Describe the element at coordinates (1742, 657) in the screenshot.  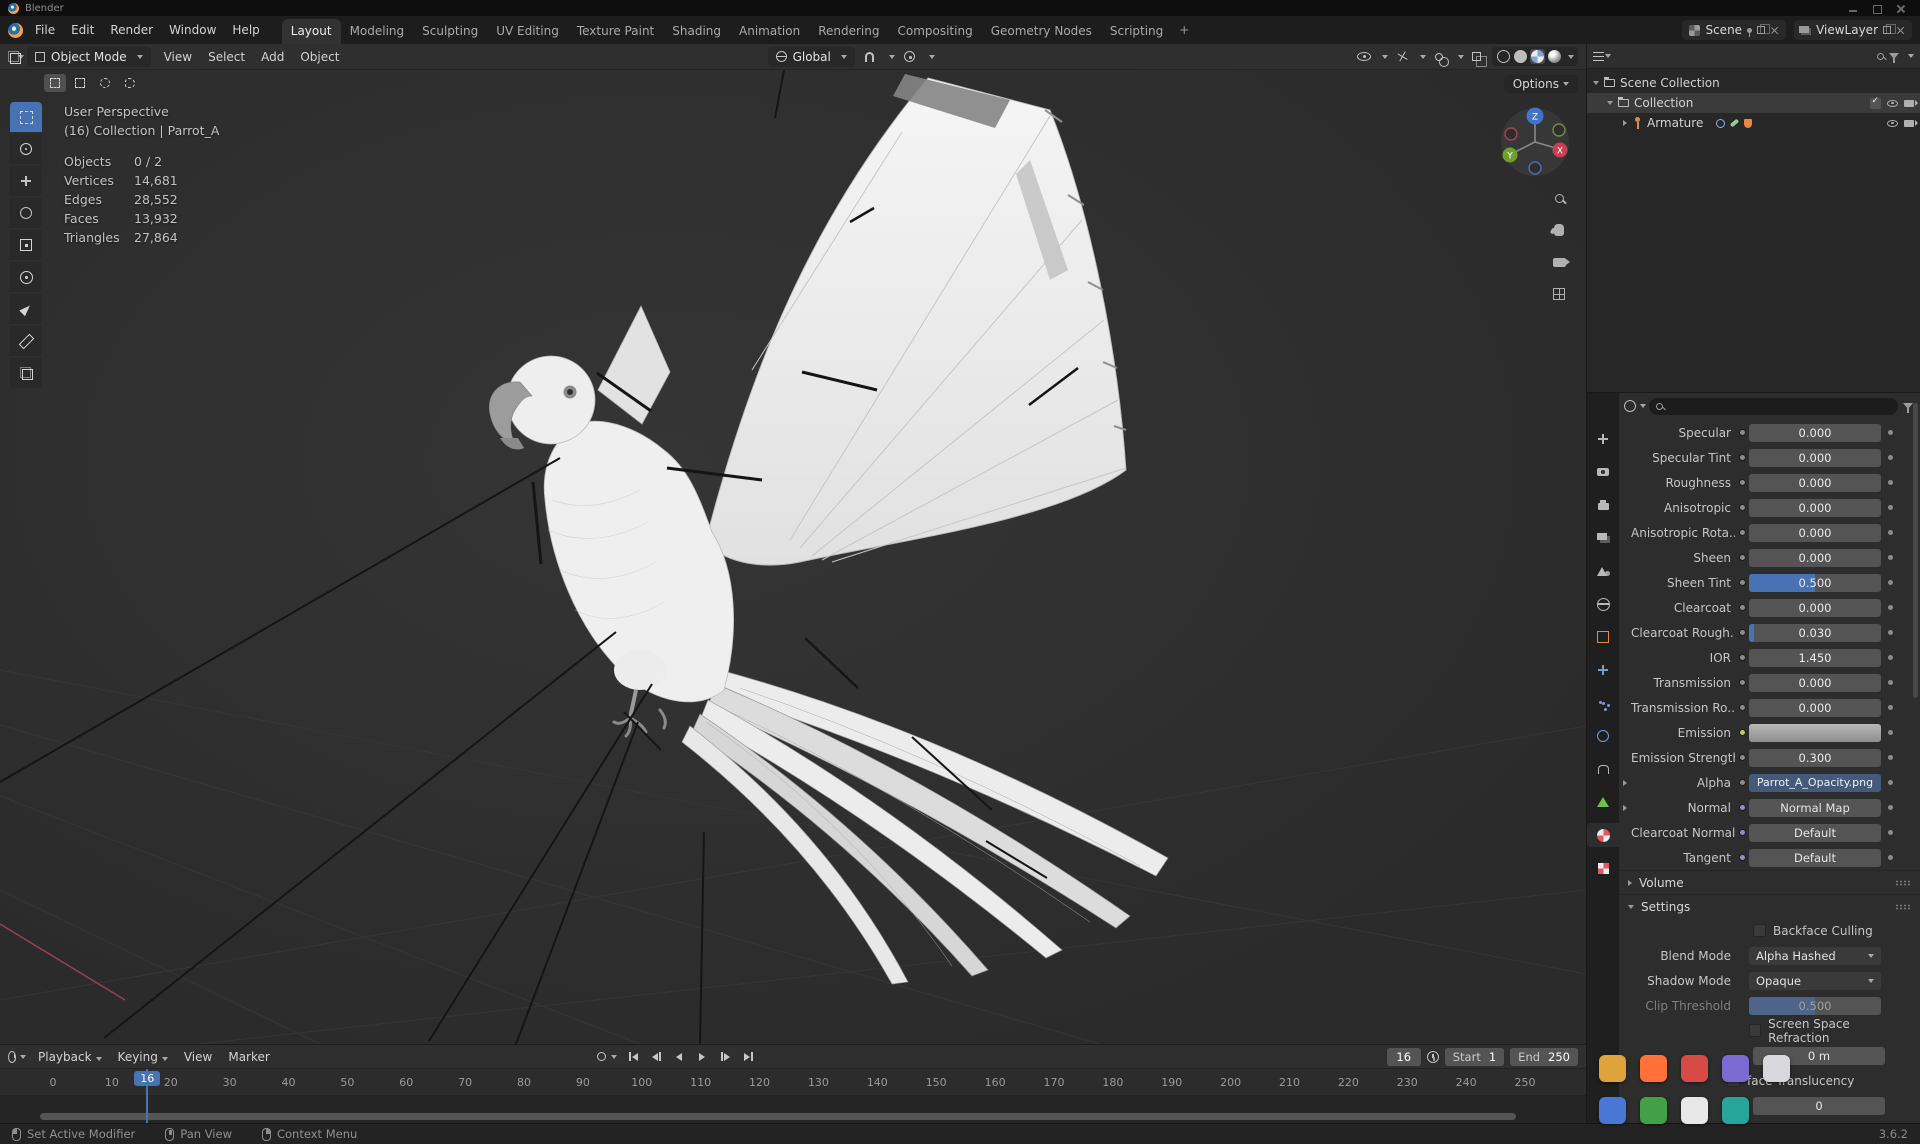
I see `socket-ior-icon` at that location.